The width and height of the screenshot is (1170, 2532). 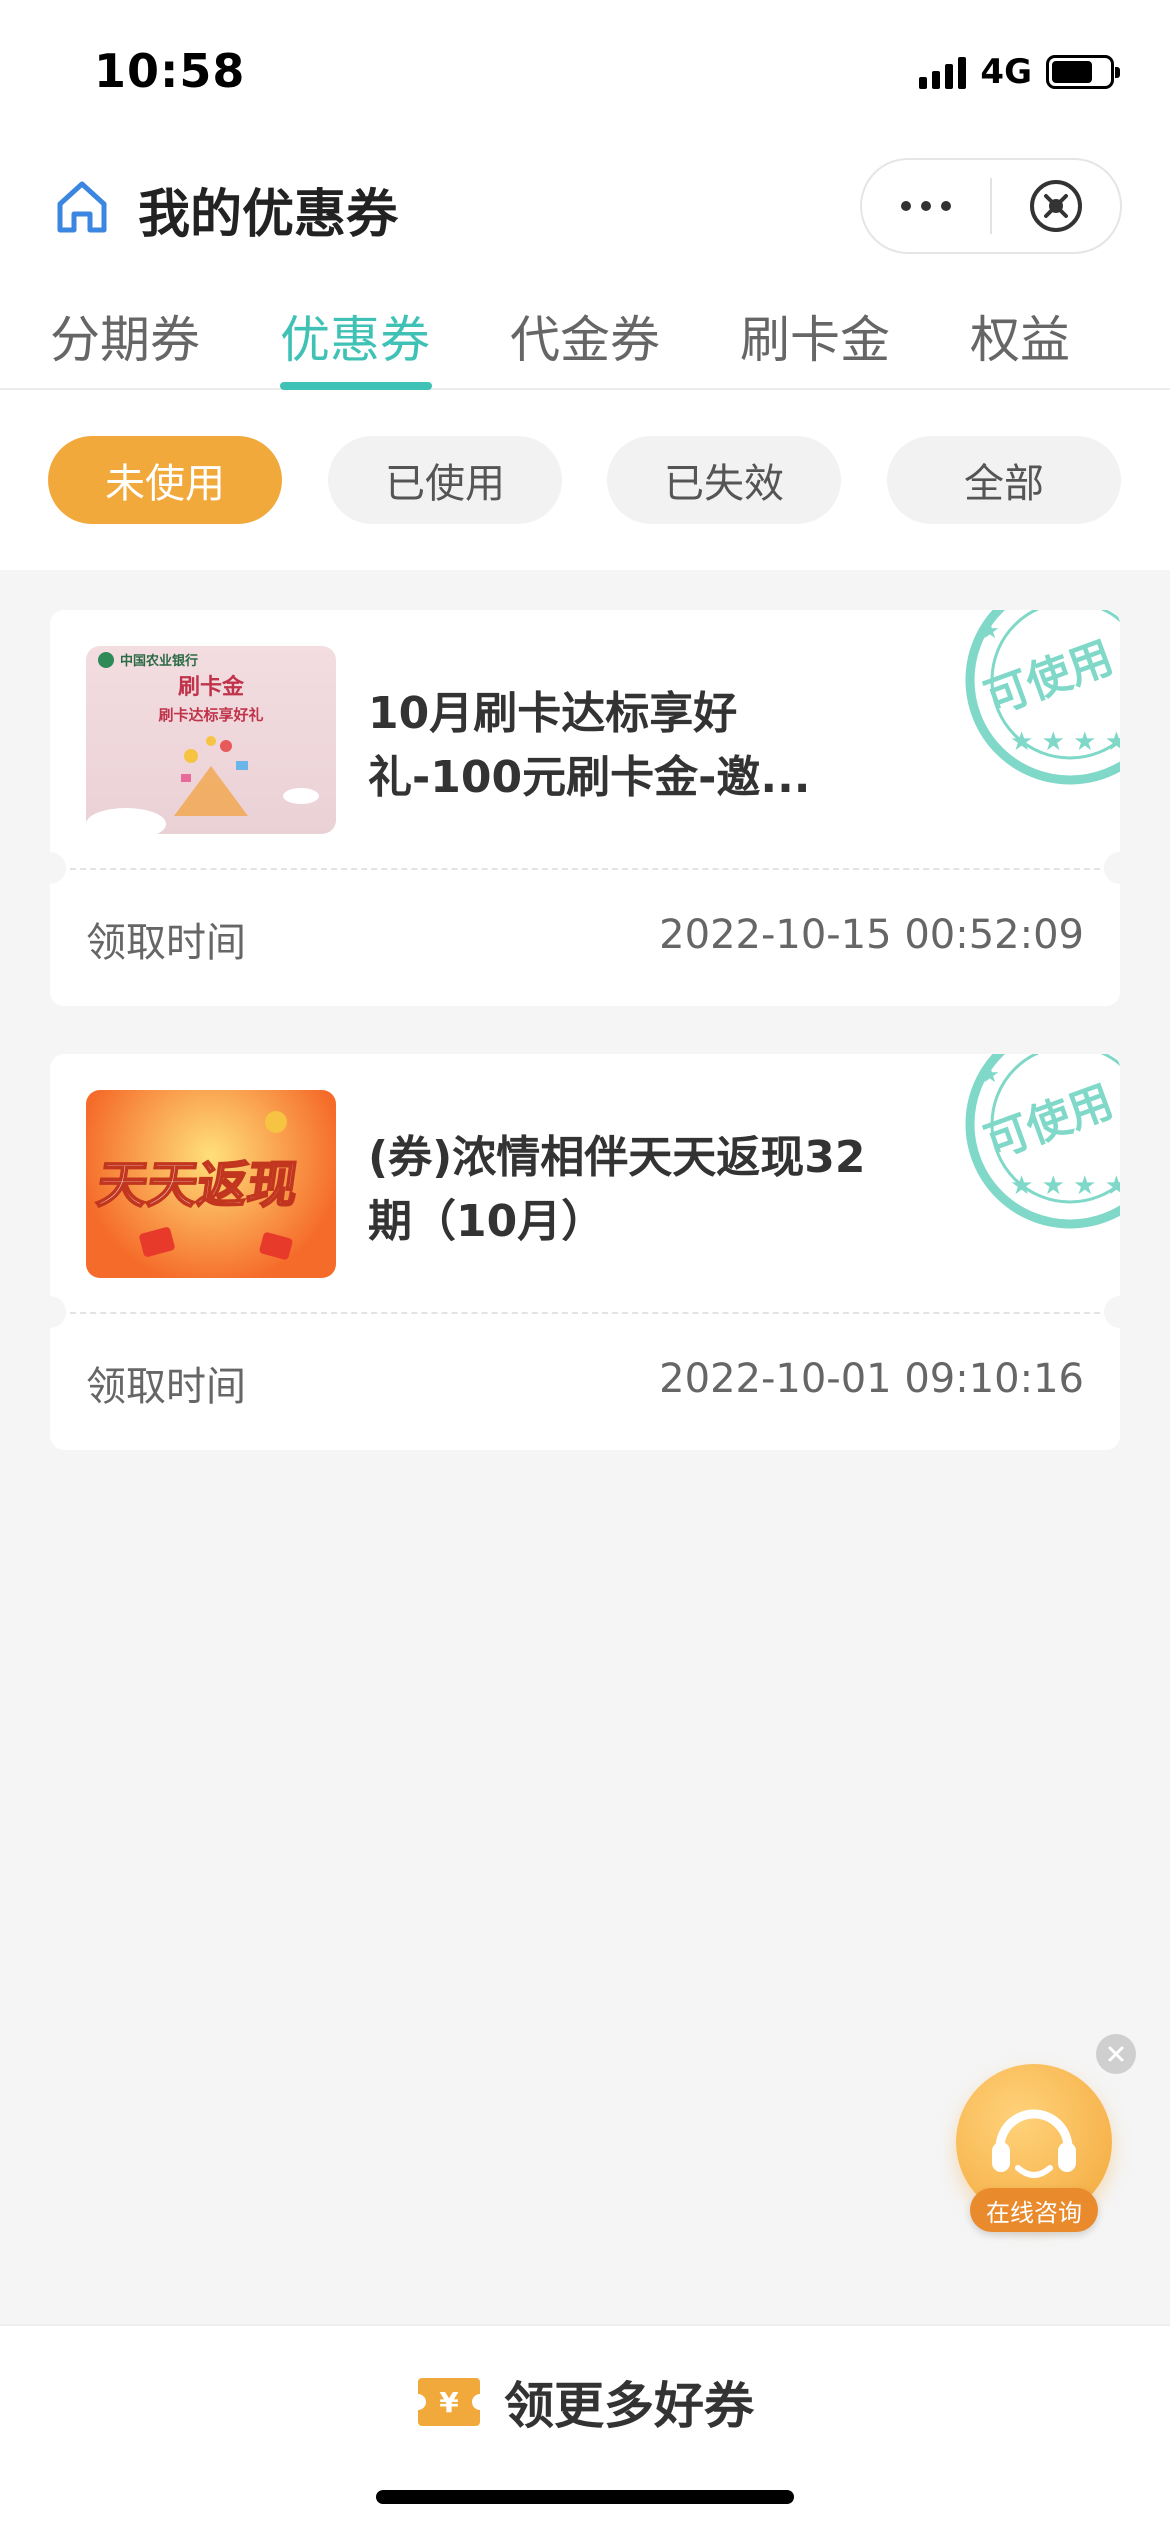 What do you see at coordinates (815, 336) in the screenshot?
I see `tab-card-cash: 刷卡金` at bounding box center [815, 336].